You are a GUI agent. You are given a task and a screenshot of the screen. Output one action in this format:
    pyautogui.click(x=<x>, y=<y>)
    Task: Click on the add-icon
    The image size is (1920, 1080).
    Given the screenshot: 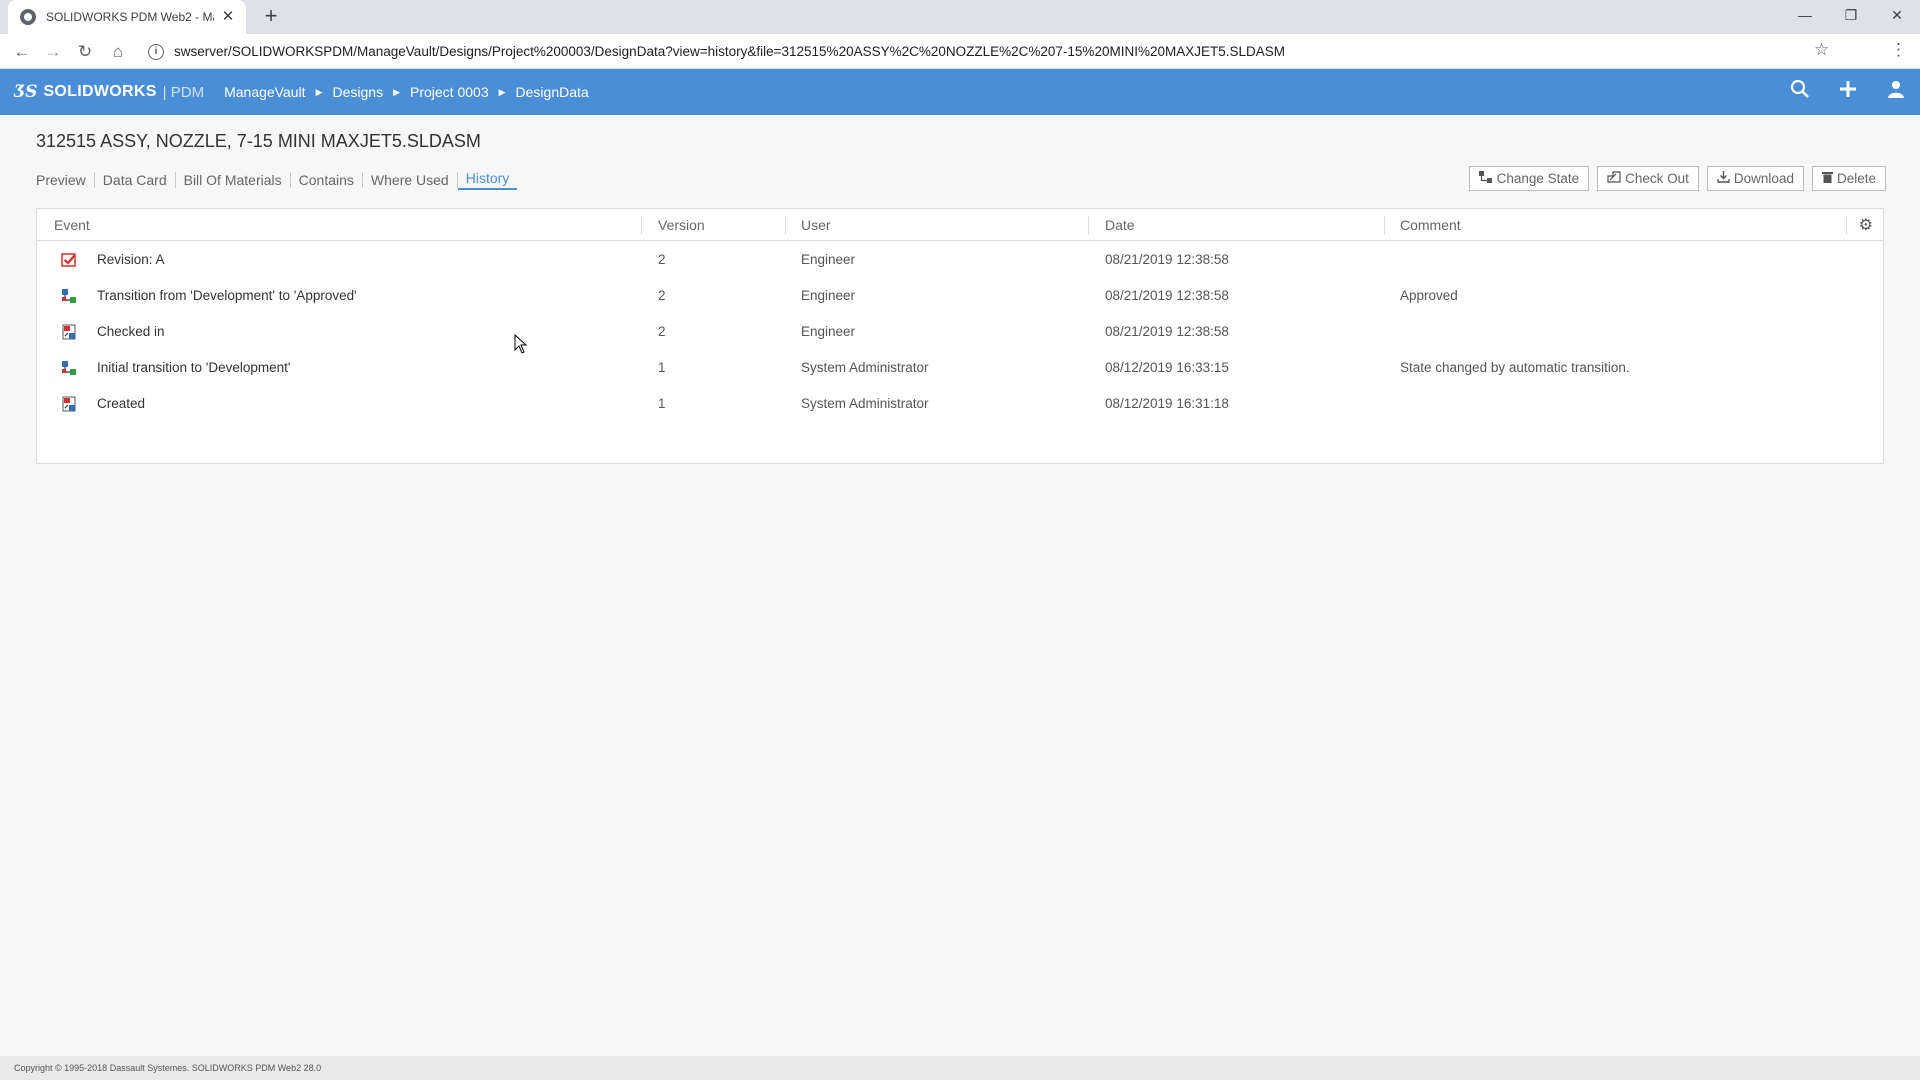 What is the action you would take?
    pyautogui.click(x=1848, y=92)
    